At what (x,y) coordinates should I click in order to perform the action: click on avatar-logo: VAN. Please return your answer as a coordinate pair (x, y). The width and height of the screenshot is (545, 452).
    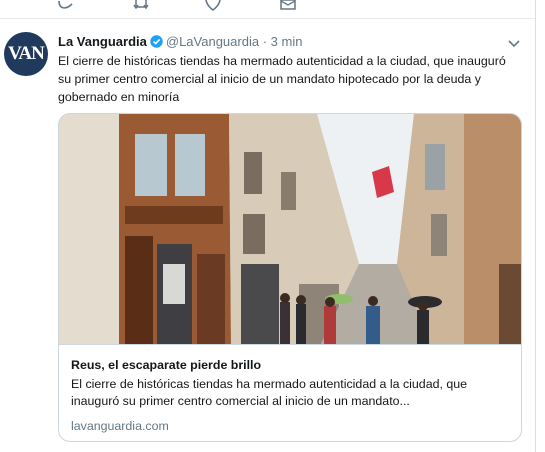
    Looking at the image, I should click on (26, 53).